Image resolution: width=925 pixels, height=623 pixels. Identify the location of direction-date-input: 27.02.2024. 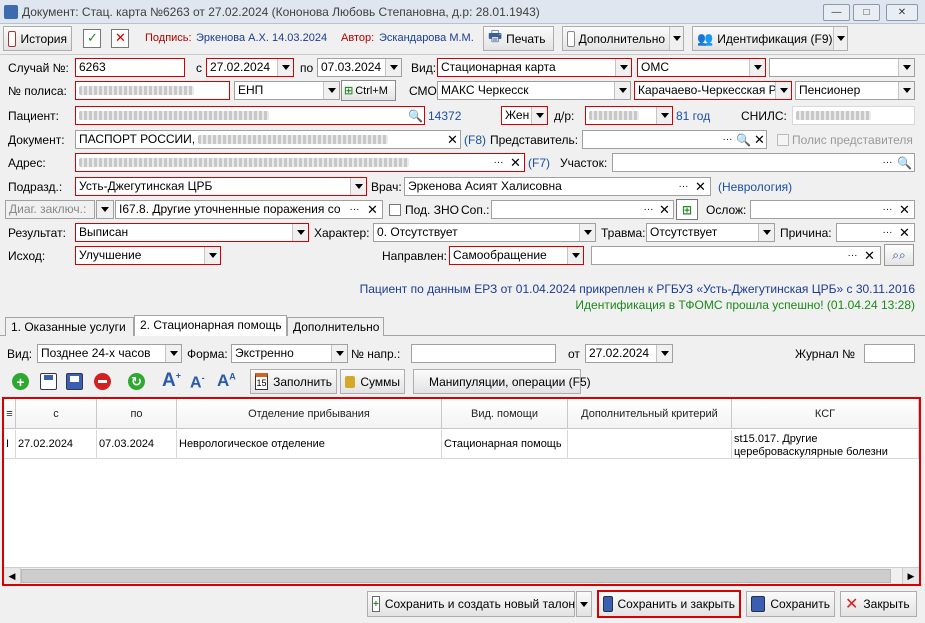
(629, 353).